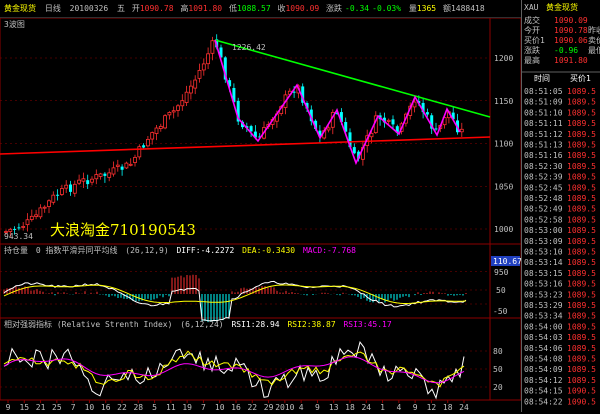 The width and height of the screenshot is (600, 414). I want to click on x-axis-label-2: 21, so click(41, 407).